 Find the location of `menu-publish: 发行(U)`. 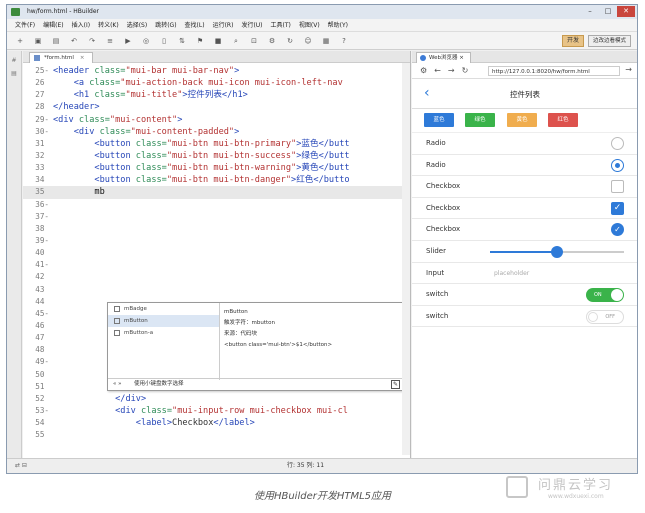

menu-publish: 发行(U) is located at coordinates (251, 25).